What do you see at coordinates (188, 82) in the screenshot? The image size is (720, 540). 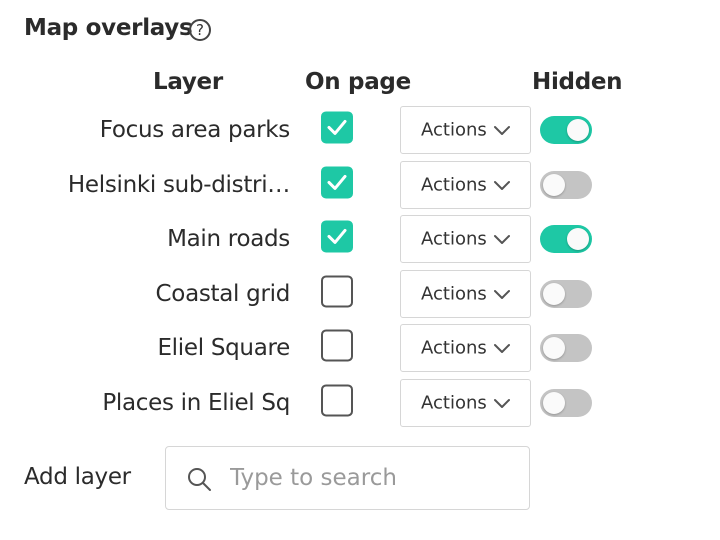 I see `column-header-layer: Layer` at bounding box center [188, 82].